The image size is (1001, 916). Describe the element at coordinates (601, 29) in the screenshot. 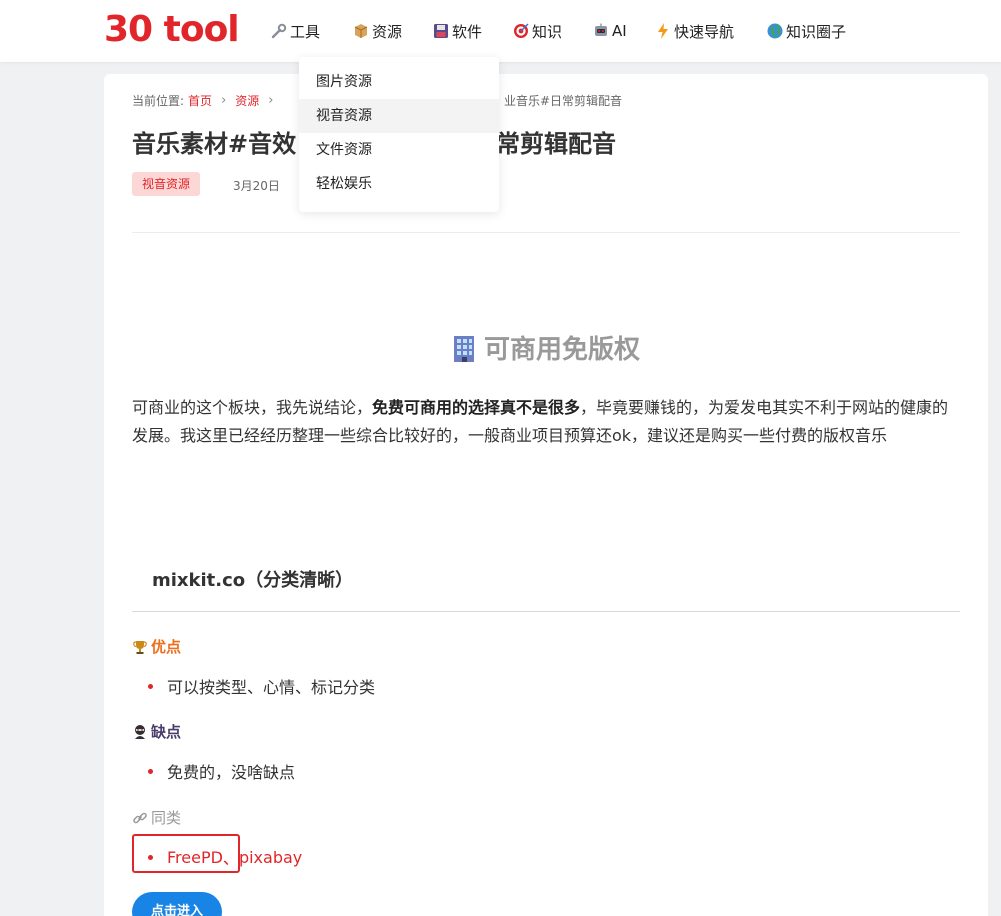

I see `robot-icon` at that location.